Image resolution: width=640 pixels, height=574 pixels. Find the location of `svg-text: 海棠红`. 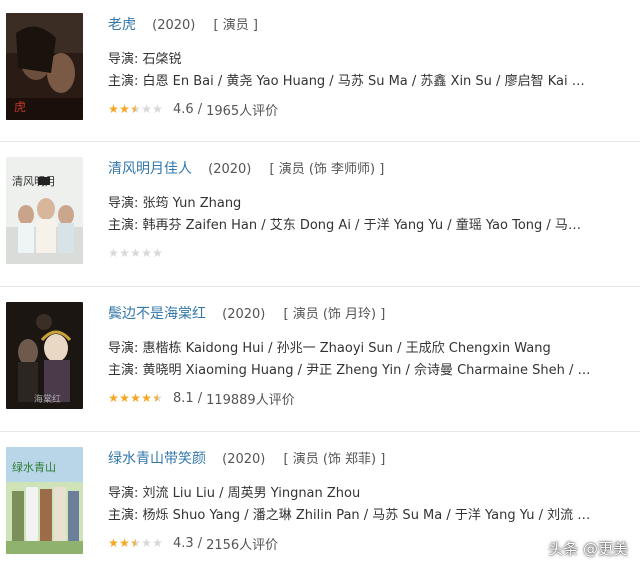

svg-text: 海棠红 is located at coordinates (47, 399).